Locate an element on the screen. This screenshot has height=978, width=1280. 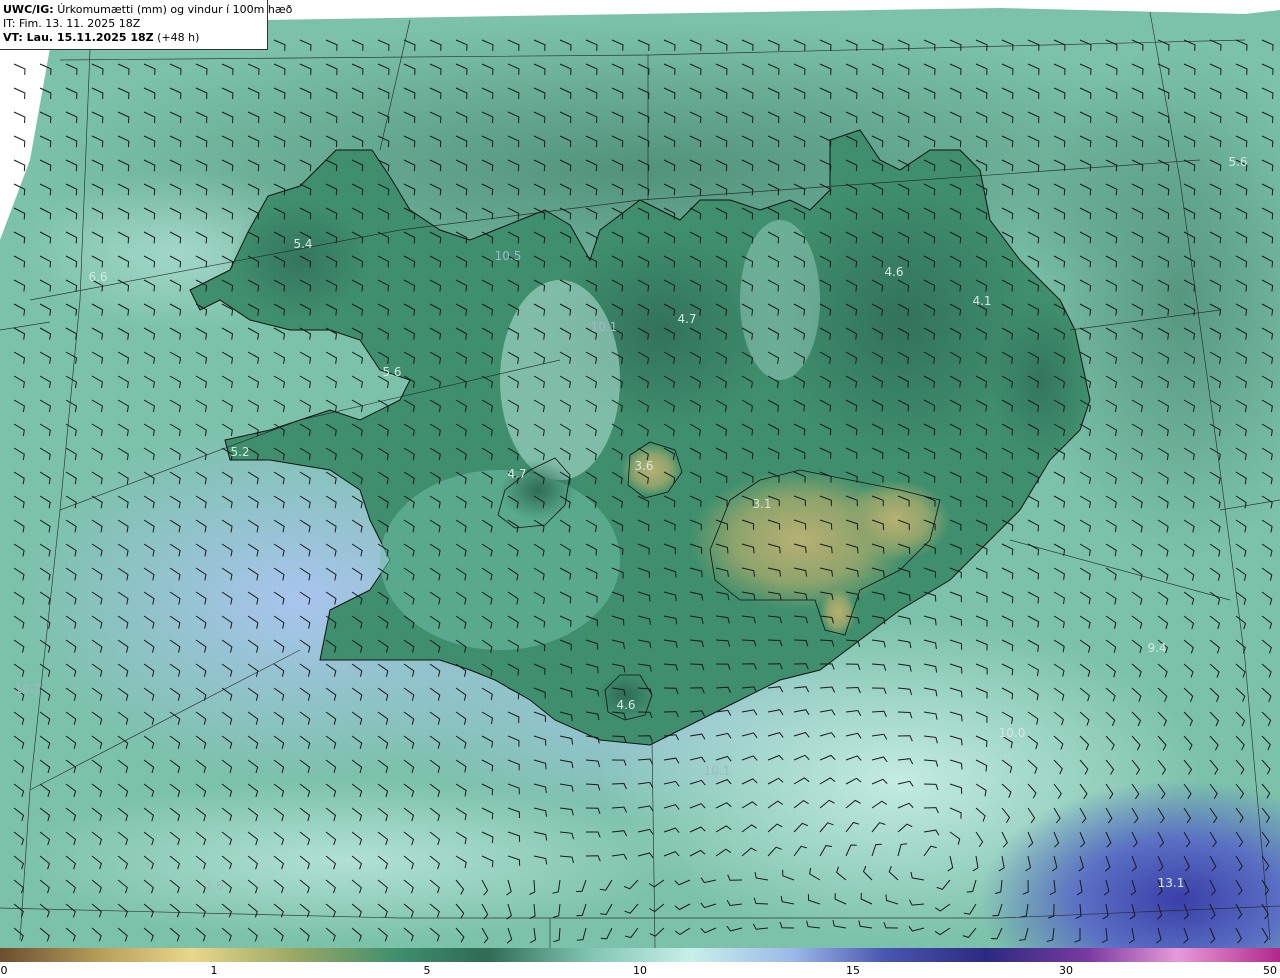
precip-label: 5.2 is located at coordinates (239, 452).